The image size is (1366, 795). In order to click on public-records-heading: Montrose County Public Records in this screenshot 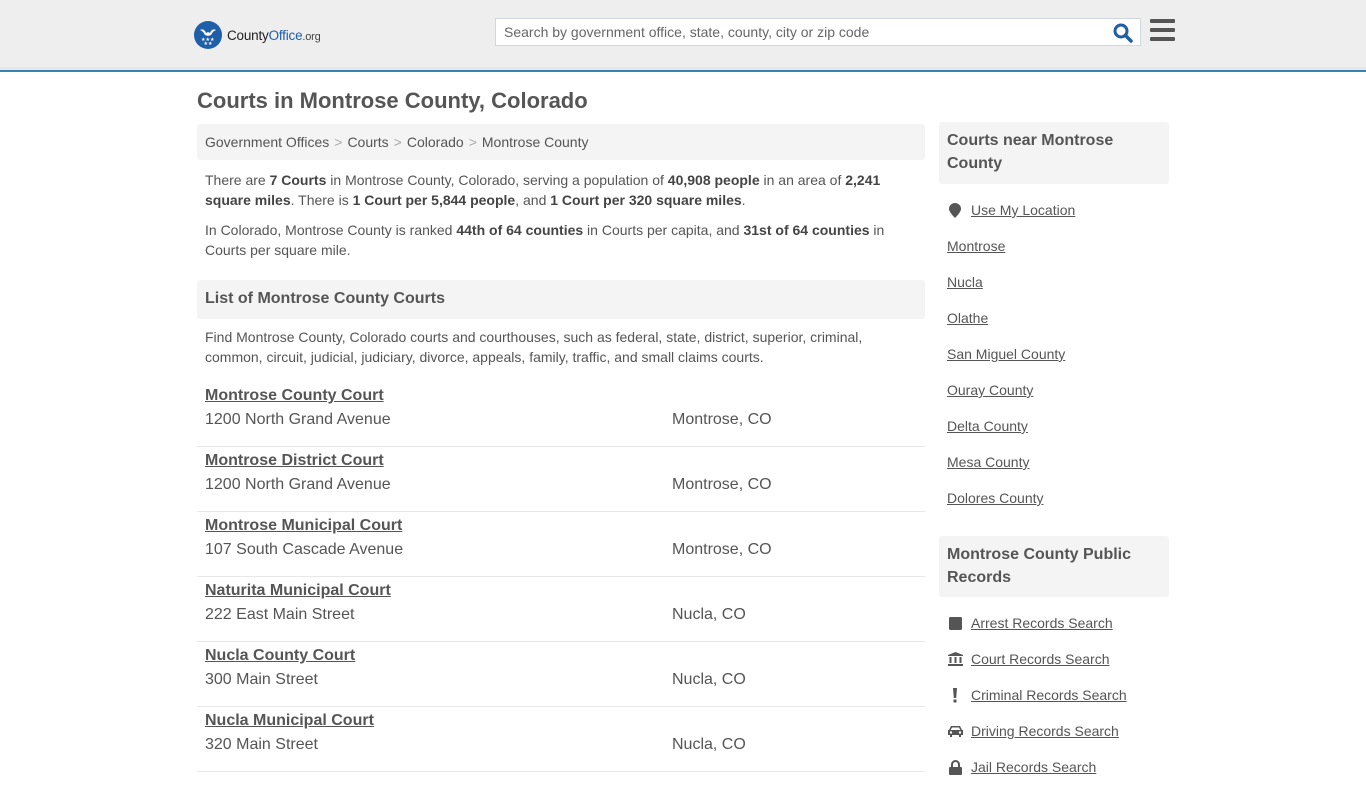, I will do `click(1054, 566)`.